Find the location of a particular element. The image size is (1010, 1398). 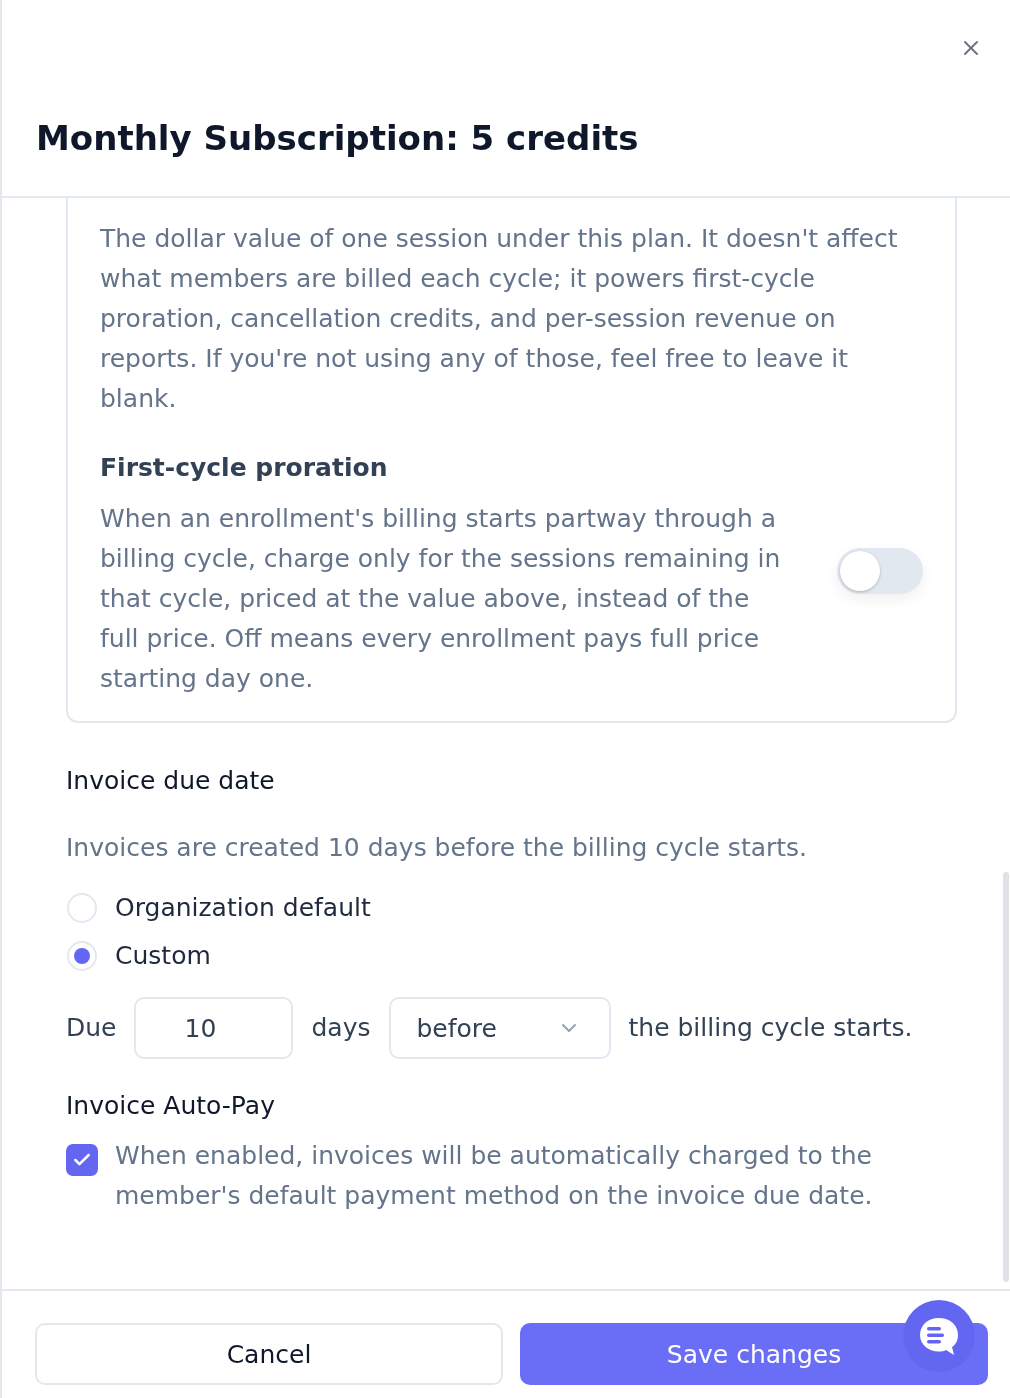

section-heading: First-cycle proration is located at coordinates (244, 468).